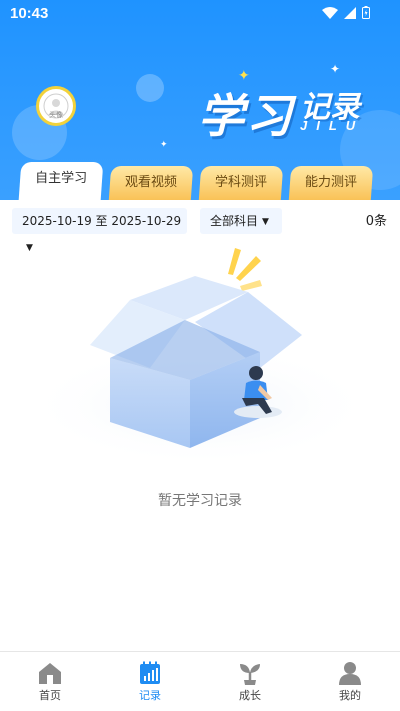 Image resolution: width=400 pixels, height=711 pixels. I want to click on tab-ability-assessment: 能力测评, so click(331, 183).